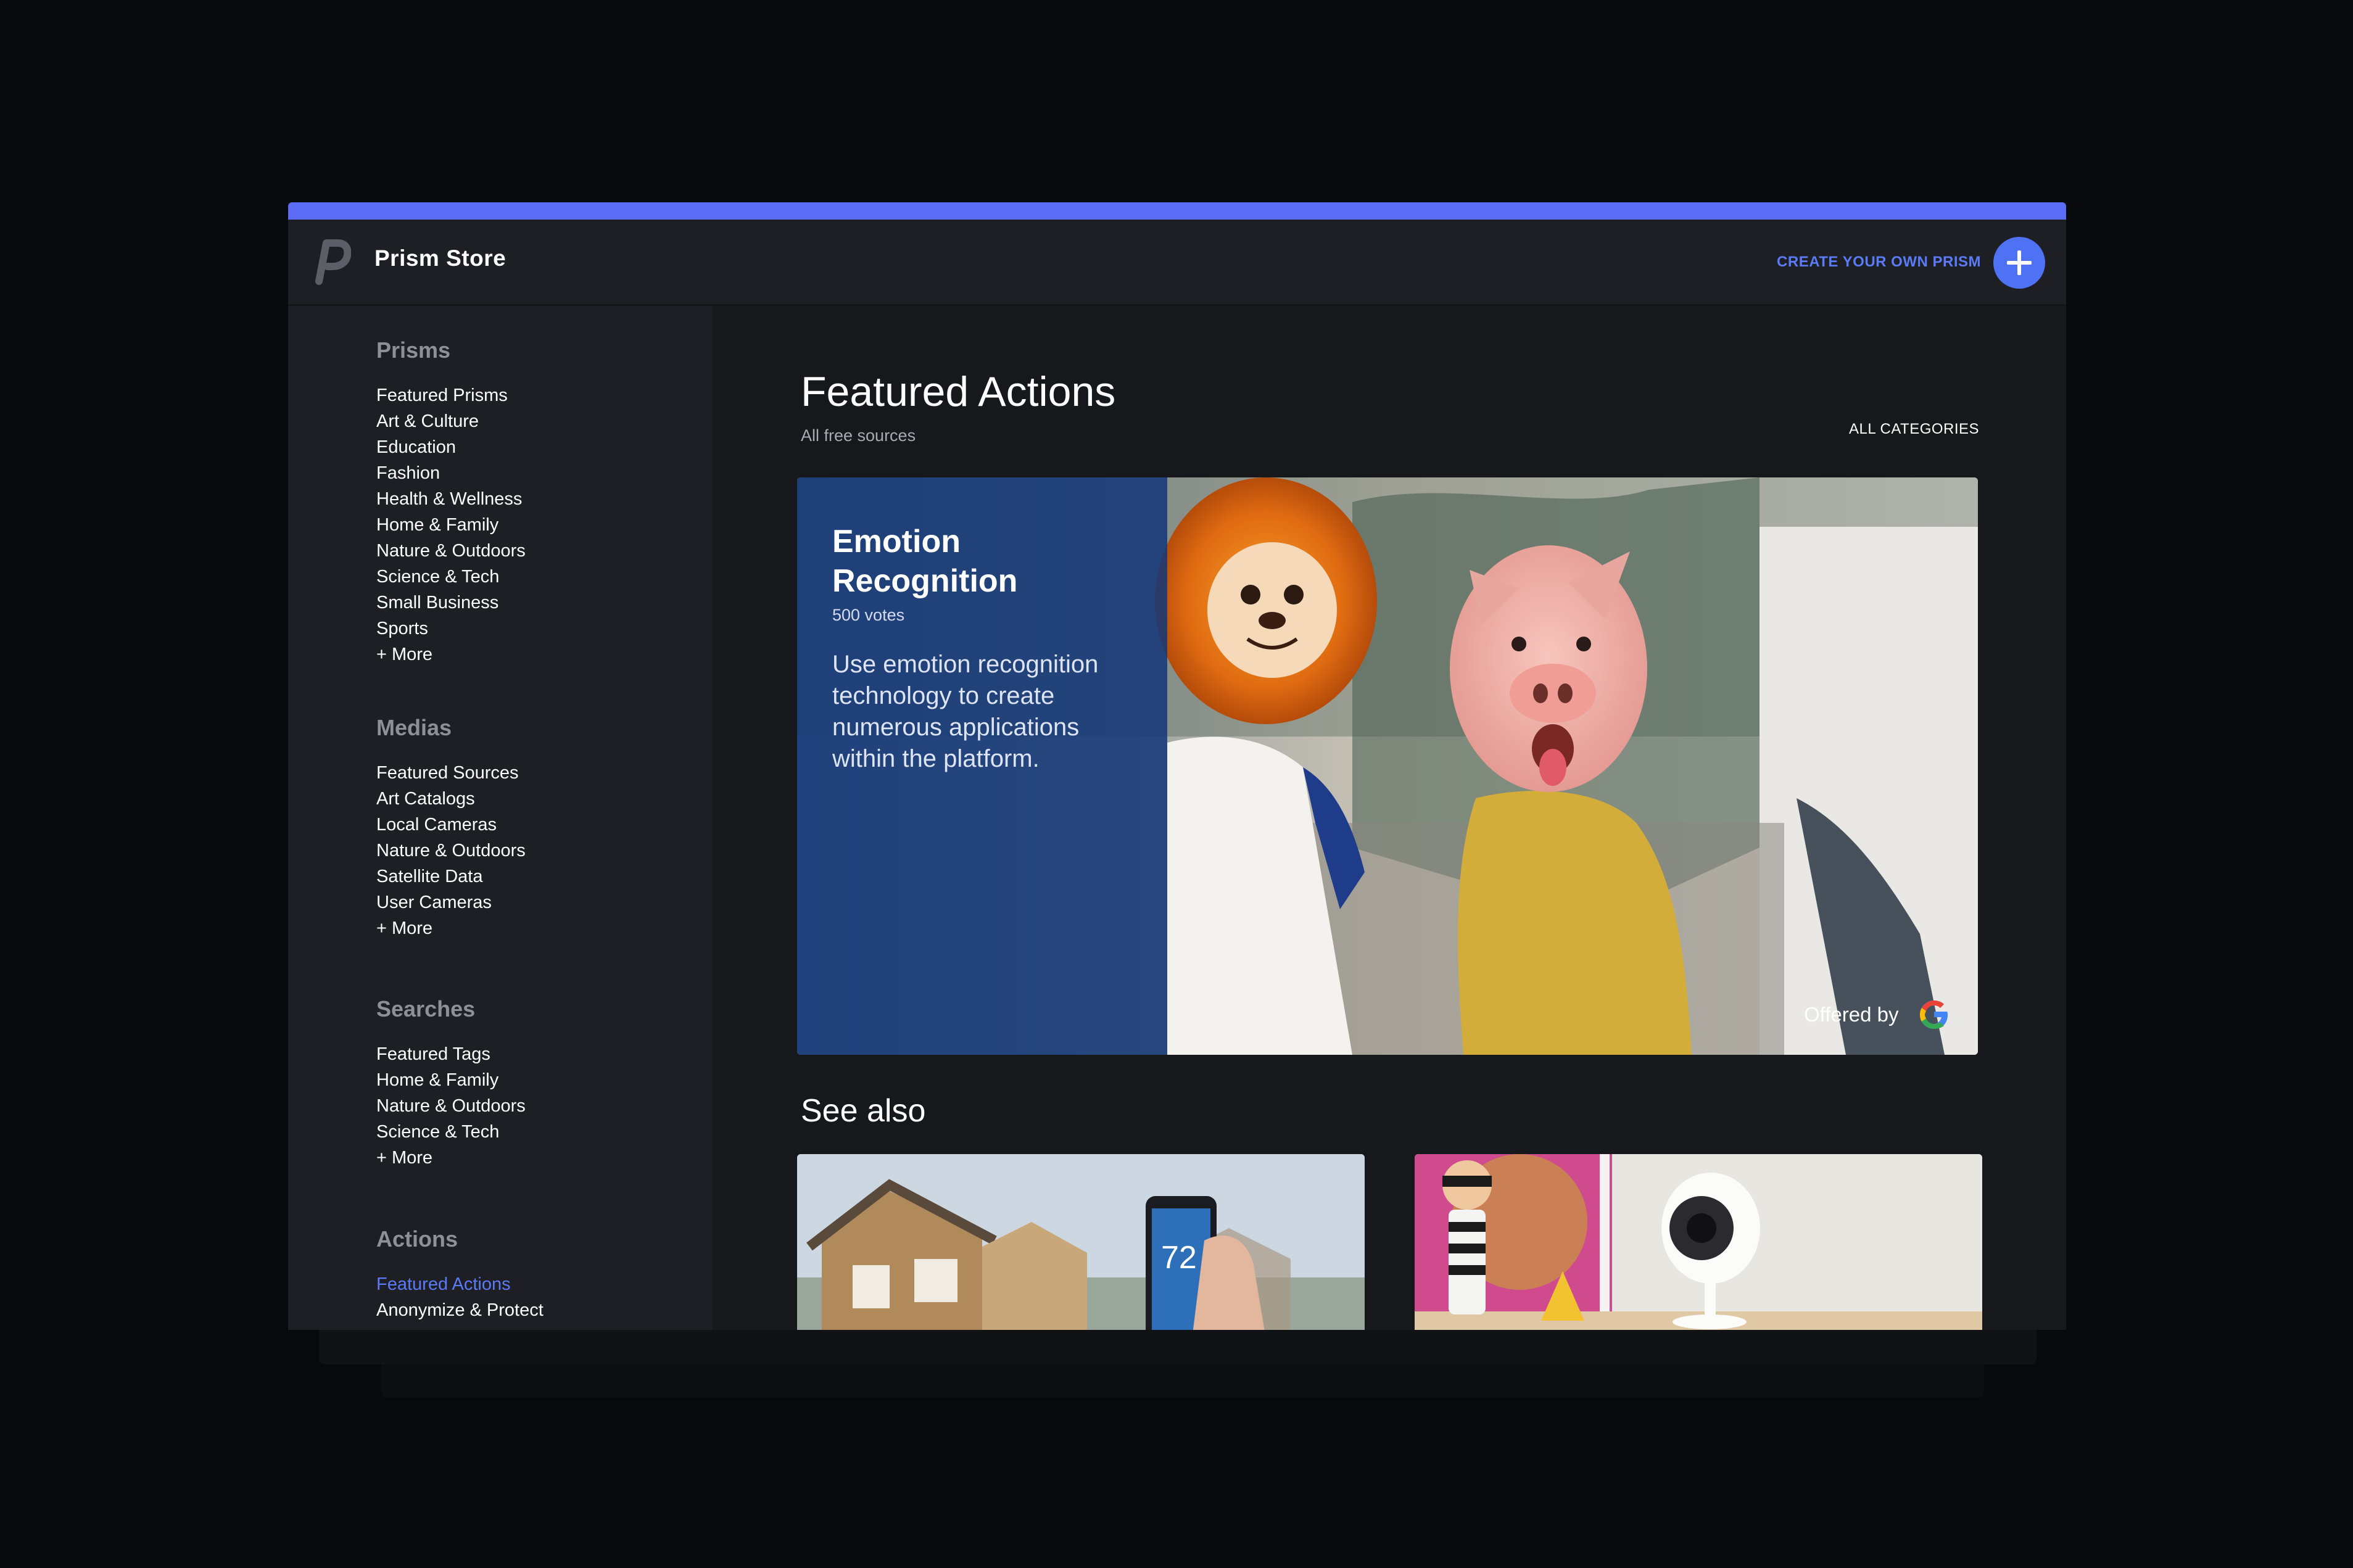 The image size is (2353, 1568). What do you see at coordinates (863, 1111) in the screenshot?
I see `see-also-heading: See also` at bounding box center [863, 1111].